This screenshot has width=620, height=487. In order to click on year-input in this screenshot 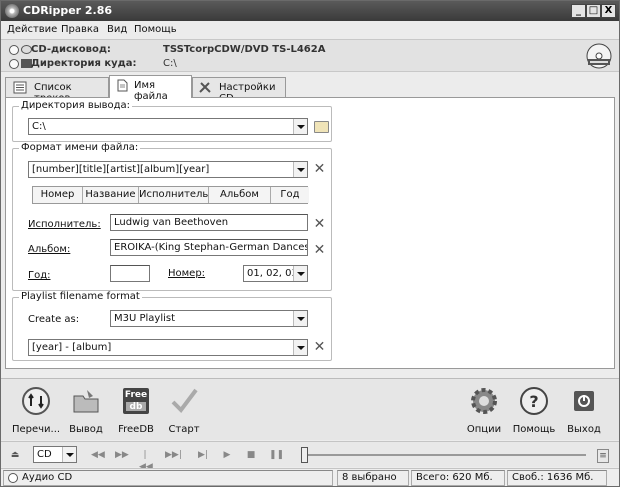, I will do `click(130, 273)`.